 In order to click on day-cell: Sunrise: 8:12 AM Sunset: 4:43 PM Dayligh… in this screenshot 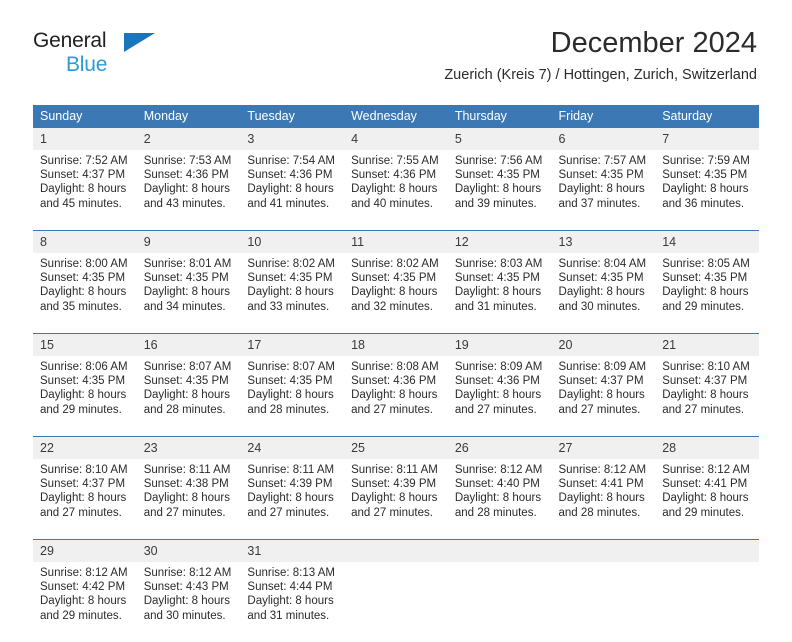, I will do `click(188, 602)`.